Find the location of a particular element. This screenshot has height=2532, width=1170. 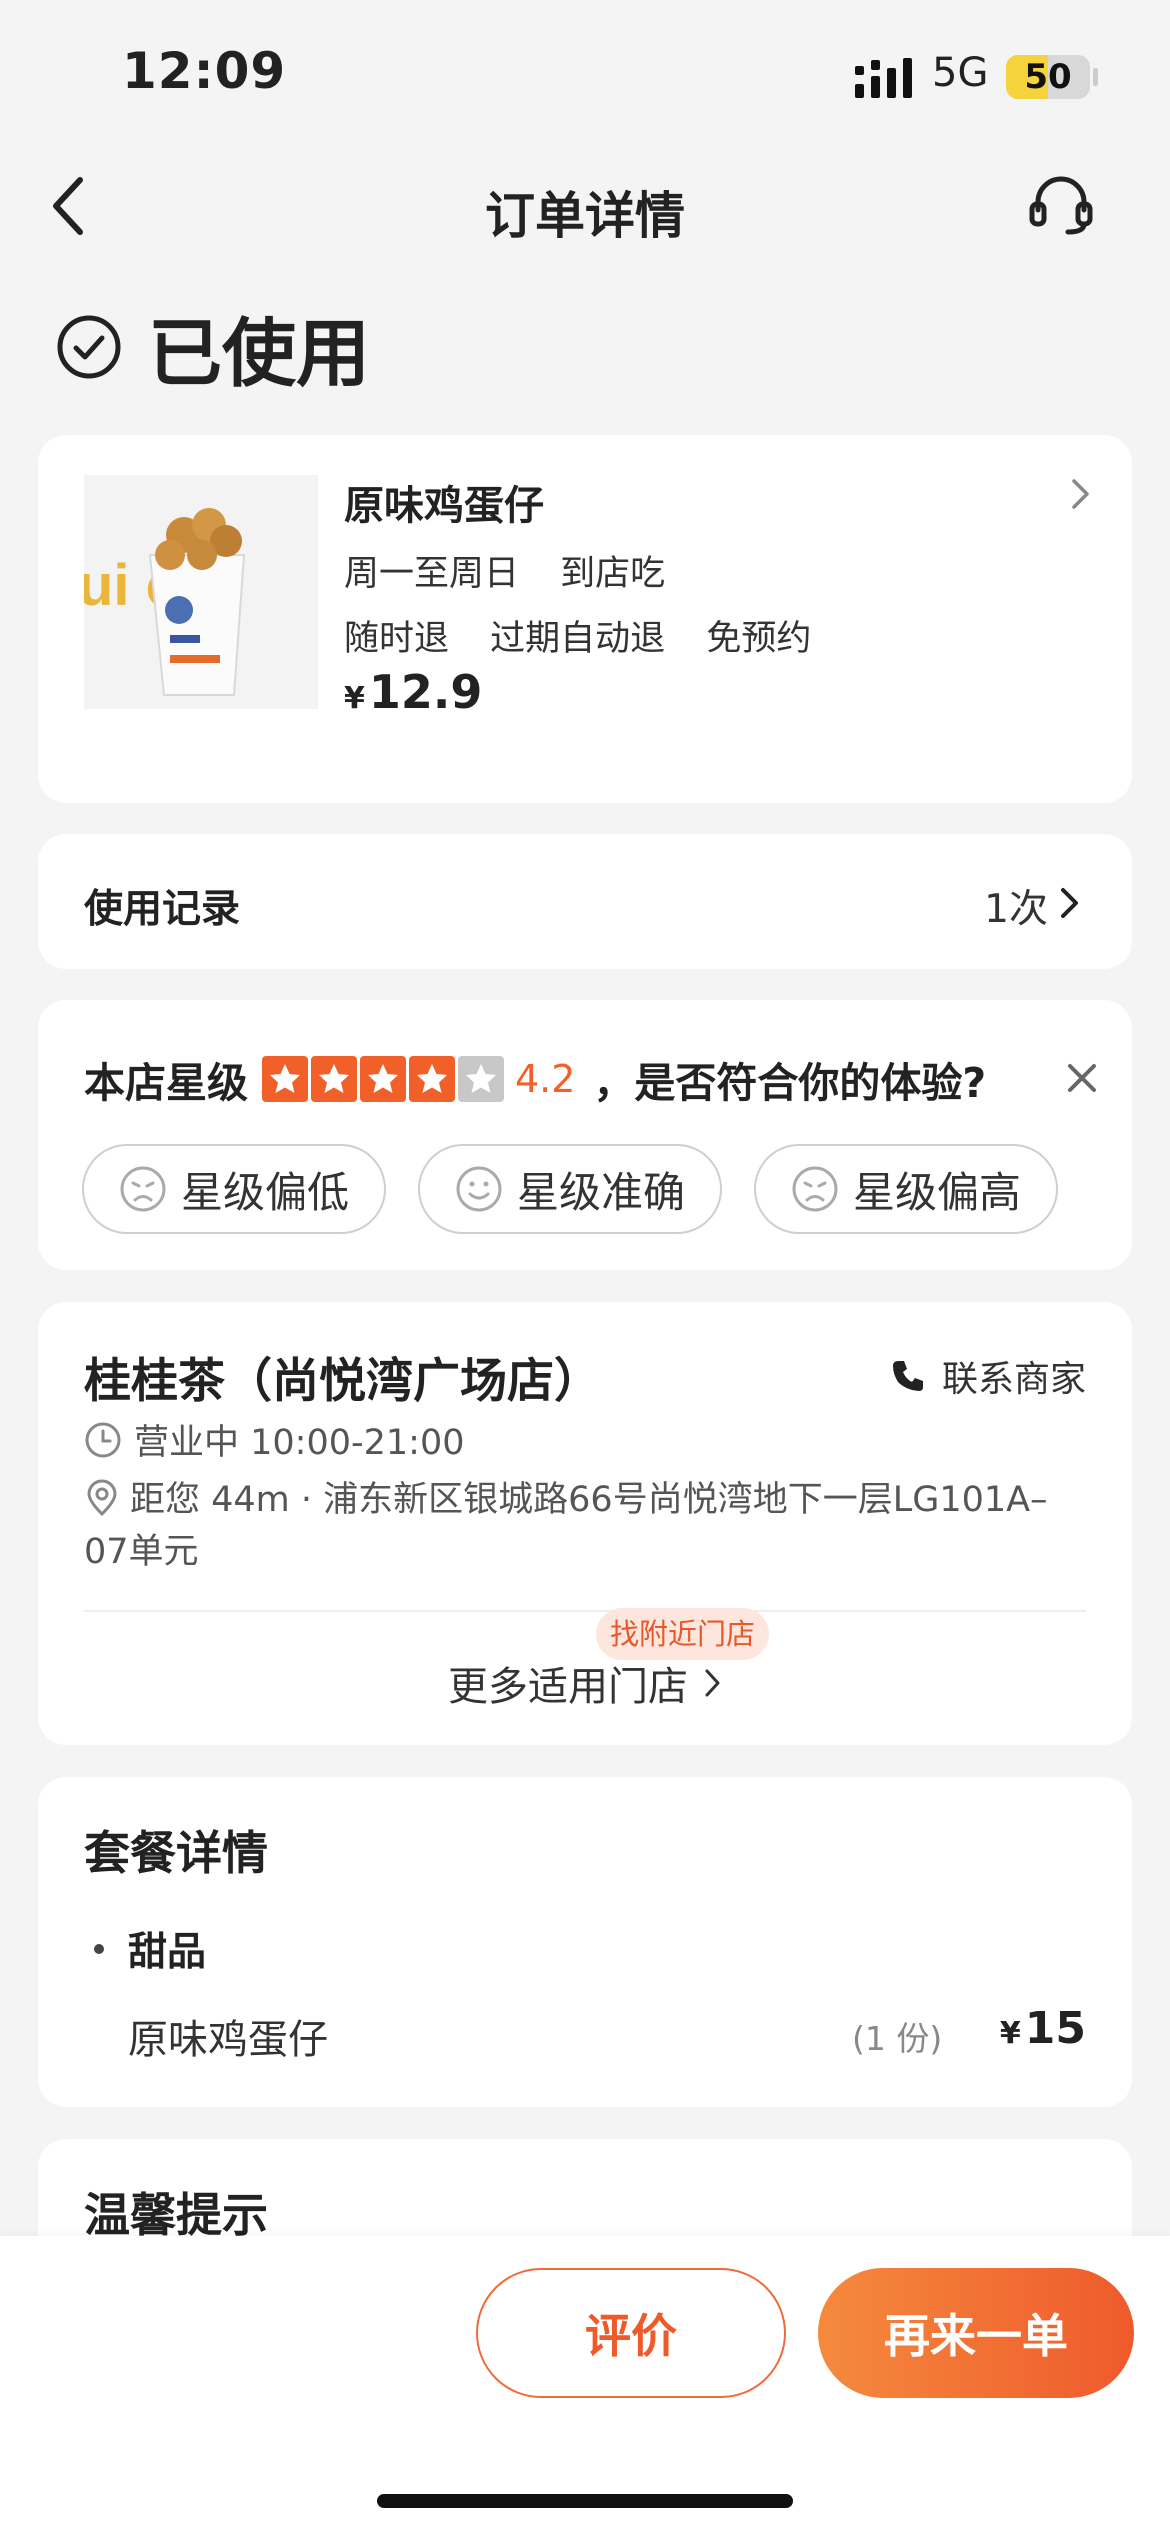

smile-face-icon is located at coordinates (479, 1189).